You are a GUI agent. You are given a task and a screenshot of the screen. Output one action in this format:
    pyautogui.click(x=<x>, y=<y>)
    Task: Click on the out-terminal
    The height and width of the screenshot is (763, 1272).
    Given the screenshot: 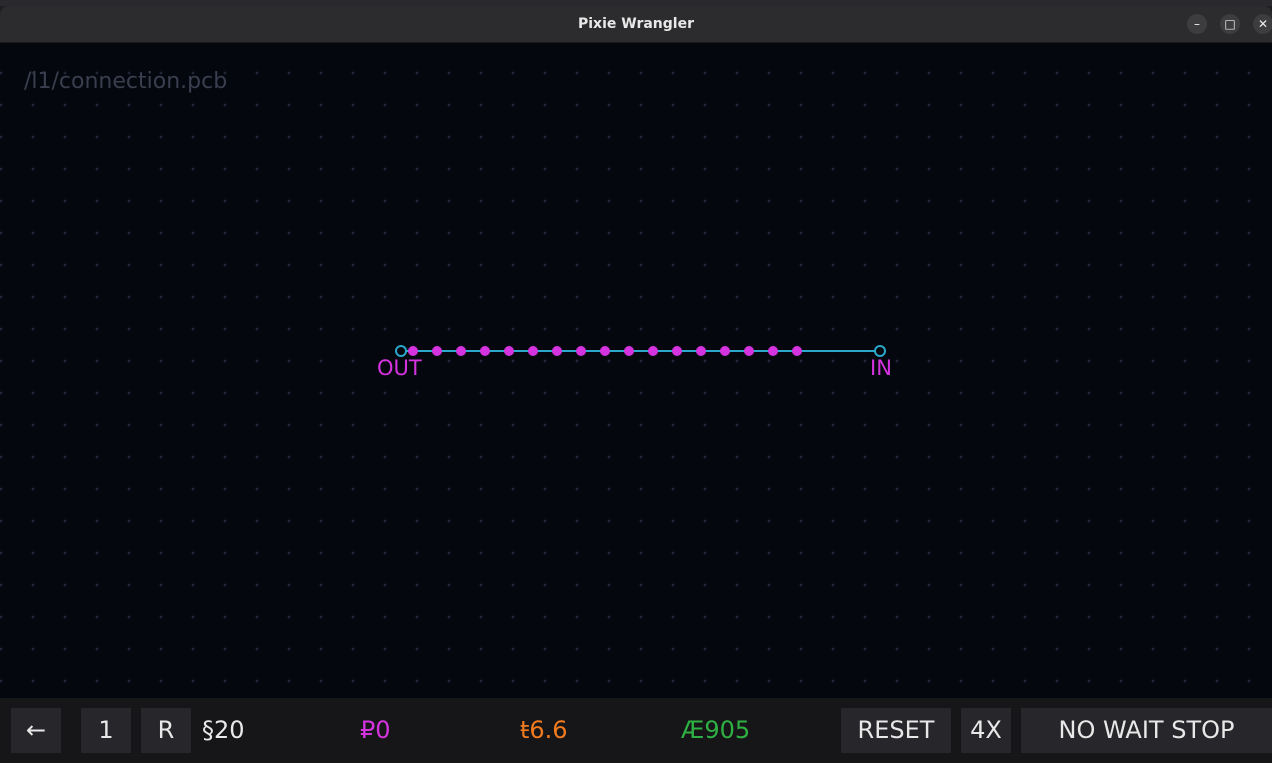 What is the action you would take?
    pyautogui.click(x=401, y=351)
    